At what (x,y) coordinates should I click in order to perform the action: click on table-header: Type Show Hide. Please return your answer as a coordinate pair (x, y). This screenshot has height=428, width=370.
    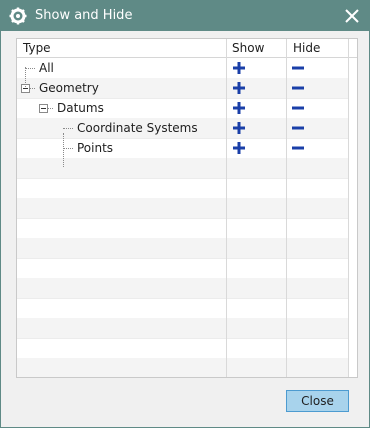
    Looking at the image, I should click on (187, 48).